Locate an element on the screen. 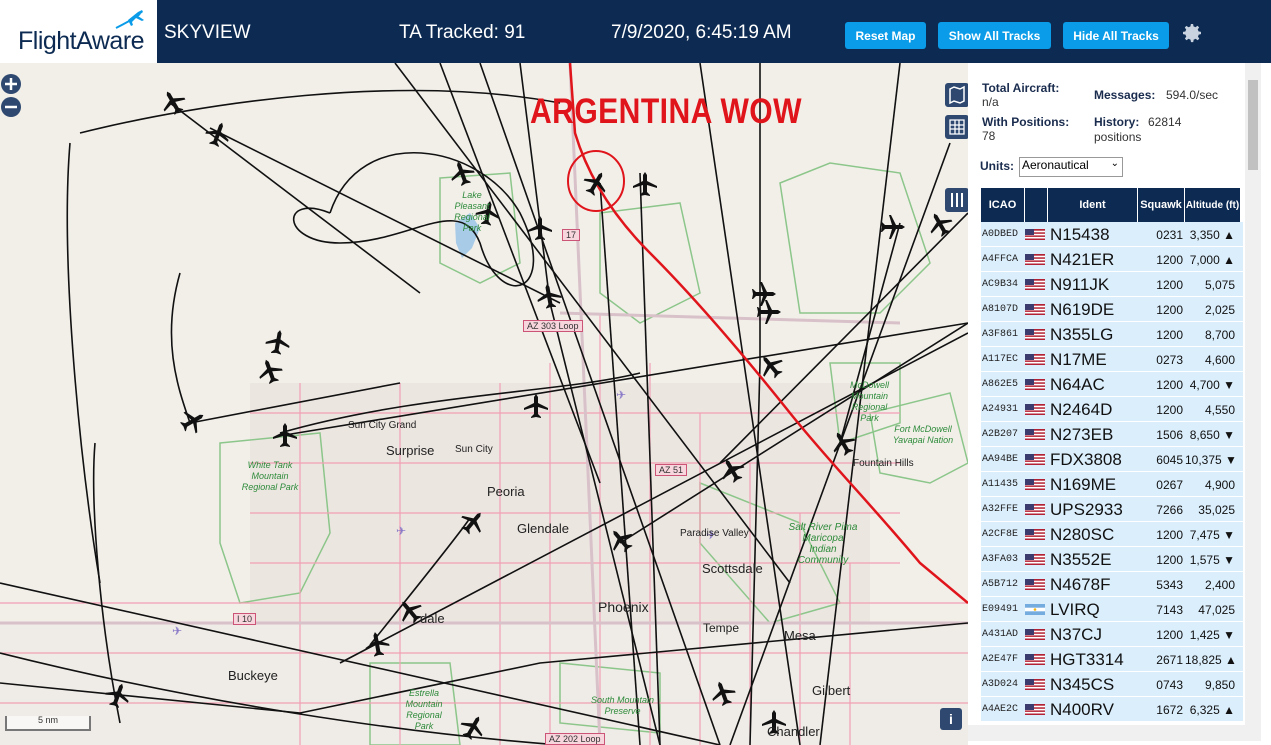 The width and height of the screenshot is (1271, 745). table-row: AC9B34 N911JK 1200 5,075 is located at coordinates (1112, 284).